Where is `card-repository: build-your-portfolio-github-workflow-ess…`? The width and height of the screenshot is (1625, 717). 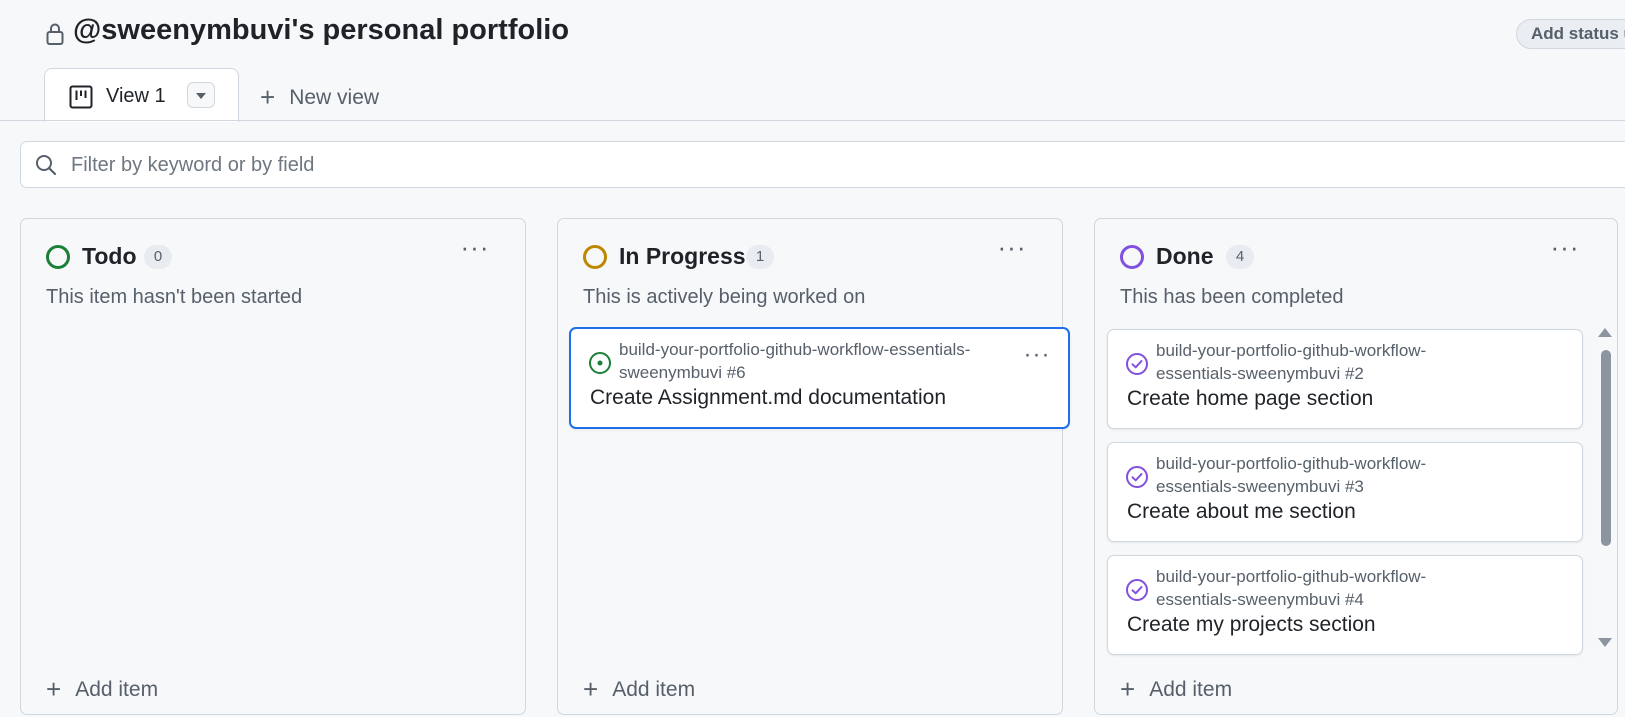
card-repository: build-your-portfolio-github-workflow-ess… is located at coordinates (794, 361).